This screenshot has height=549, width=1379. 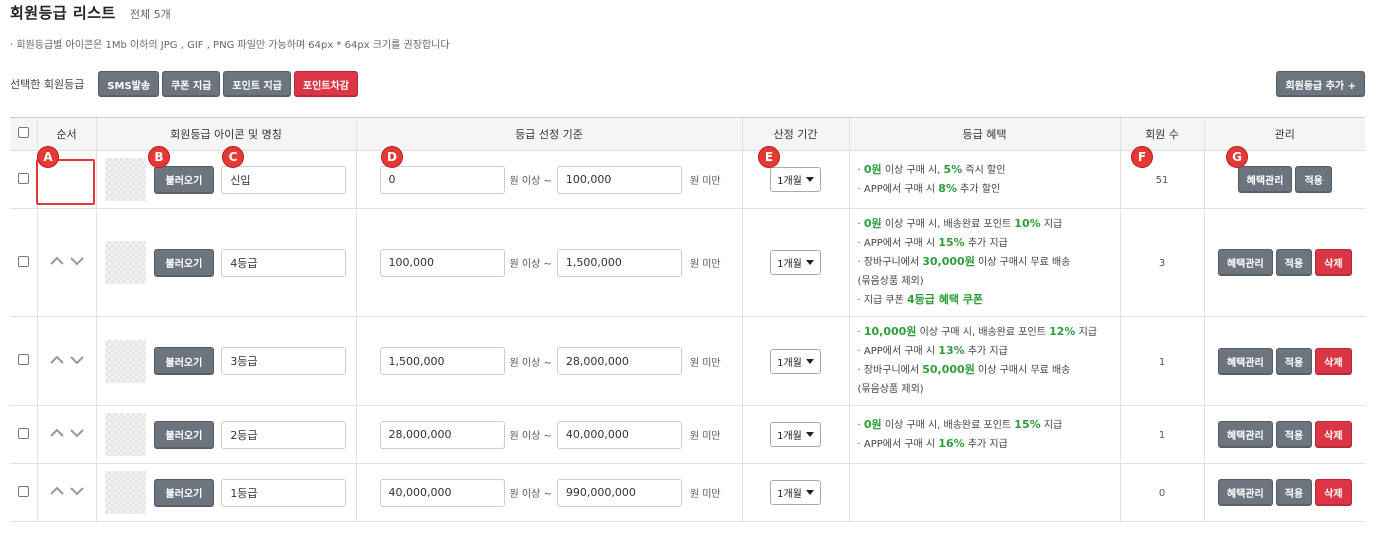 I want to click on benefit-text: · 장바구니에서, so click(x=890, y=370).